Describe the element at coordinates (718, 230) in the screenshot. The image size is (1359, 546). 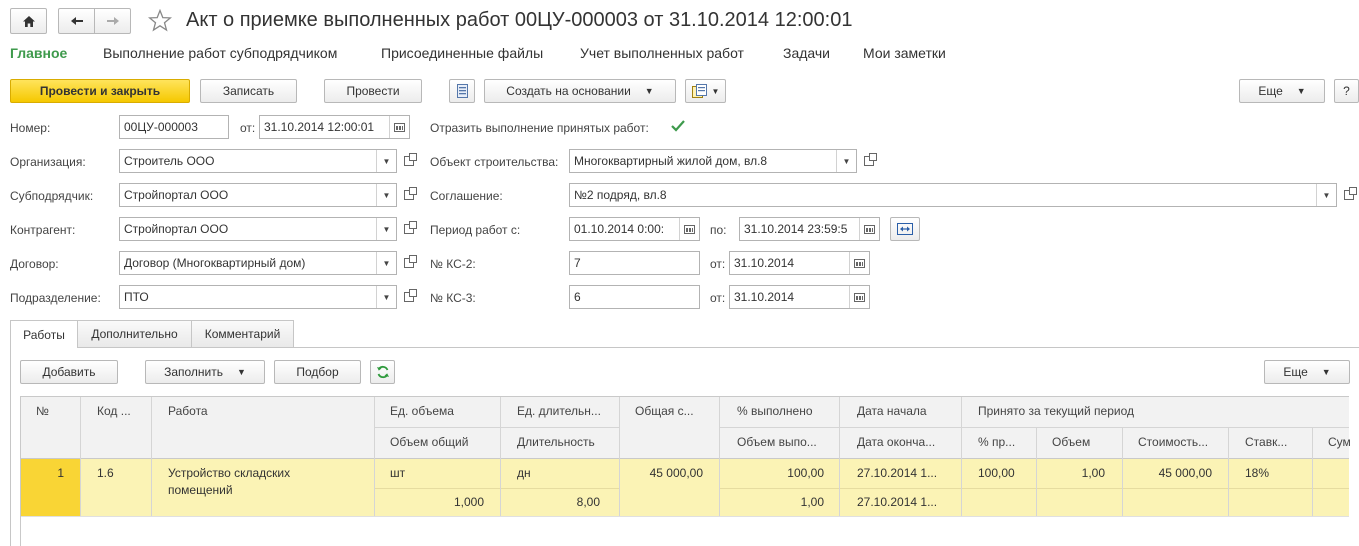
I see `period-to-label: по:` at that location.